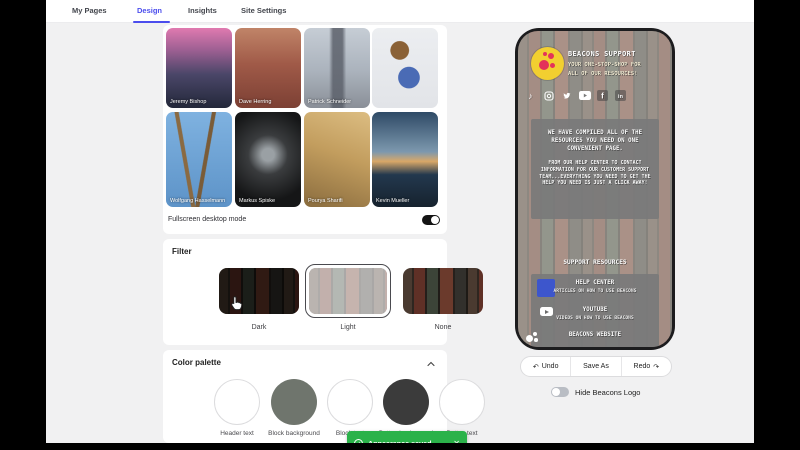  Describe the element at coordinates (348, 327) in the screenshot. I see `filter-label-light: Light` at that location.